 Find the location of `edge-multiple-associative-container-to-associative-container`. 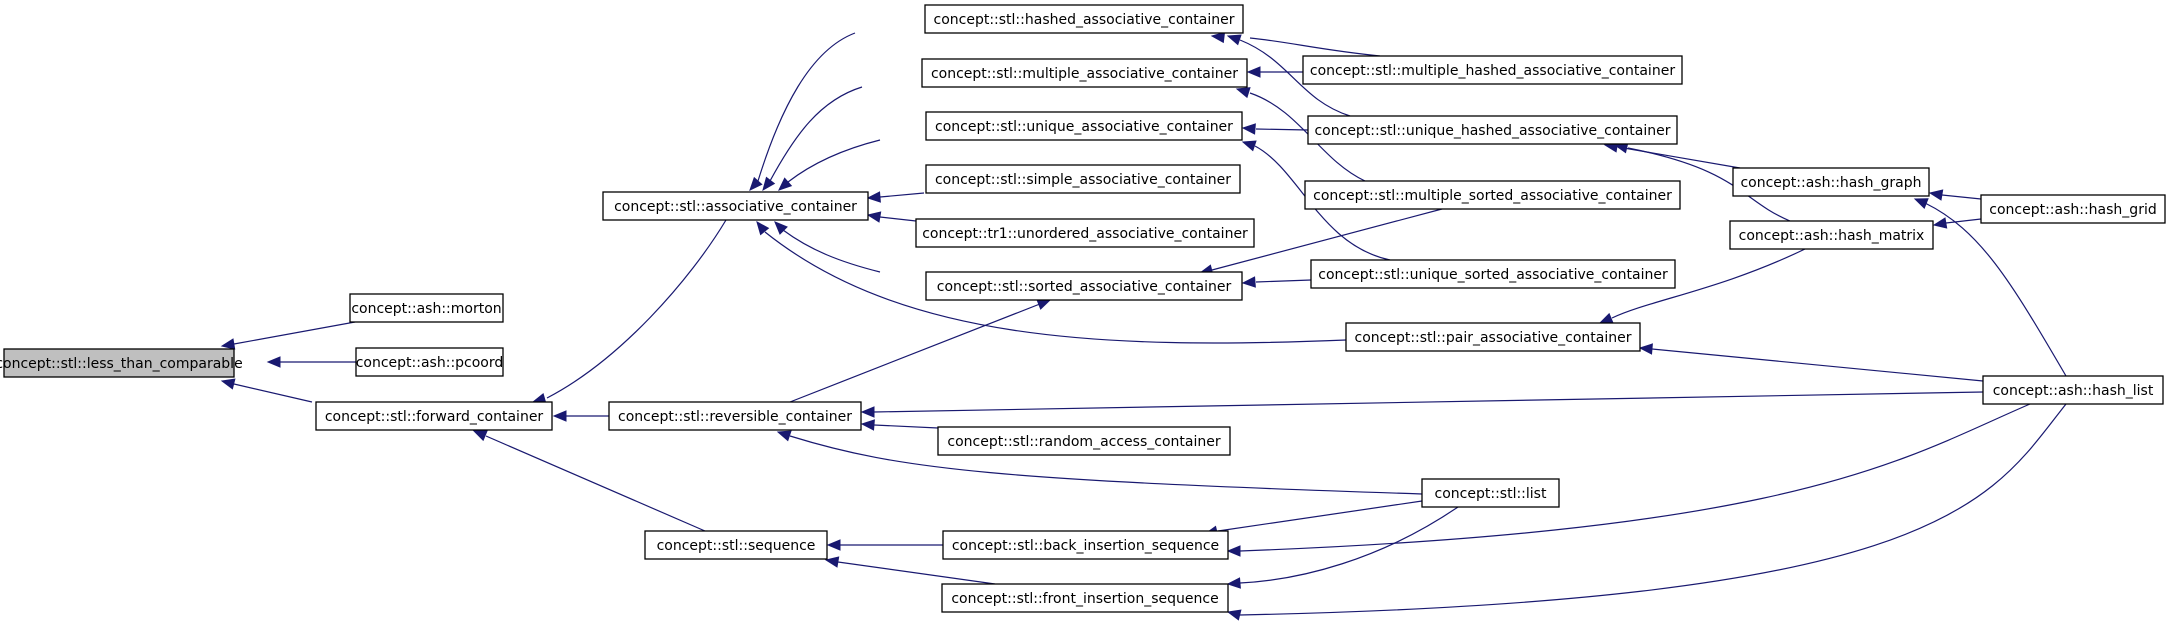

edge-multiple-associative-container-to-associative-container is located at coordinates (812, 139).